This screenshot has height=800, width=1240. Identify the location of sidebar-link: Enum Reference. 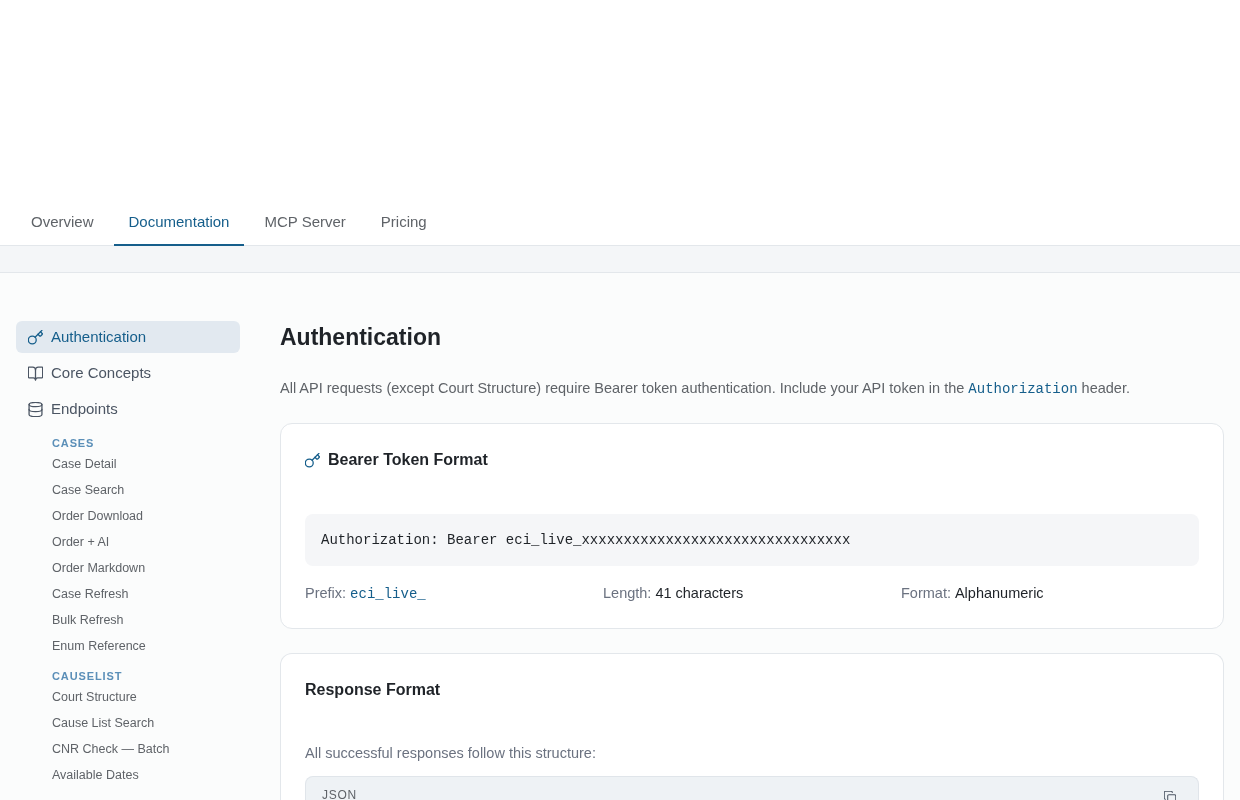
(99, 646).